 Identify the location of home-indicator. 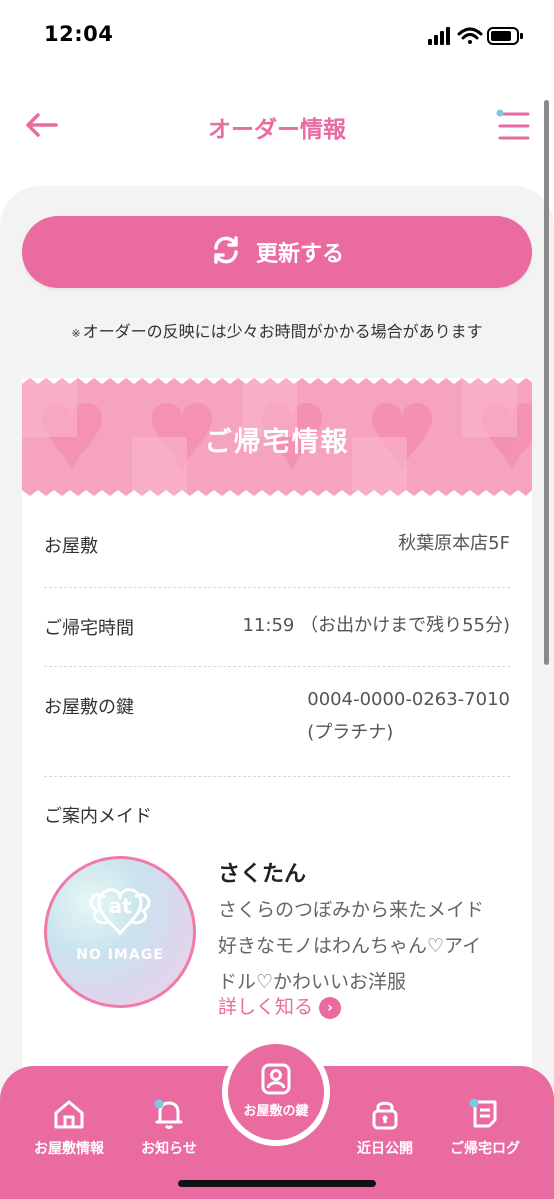
(277, 1183).